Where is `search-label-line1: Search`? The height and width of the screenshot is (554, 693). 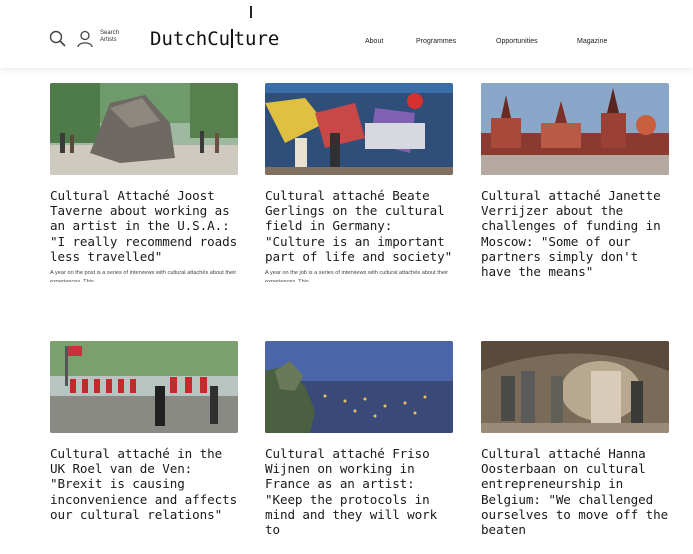
search-label-line1: Search is located at coordinates (110, 33).